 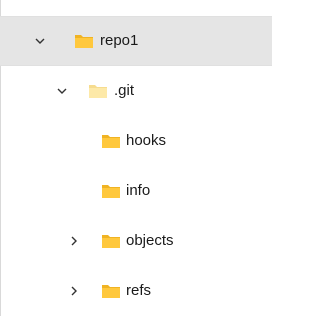 I want to click on tree-item-label: objects, so click(x=150, y=240).